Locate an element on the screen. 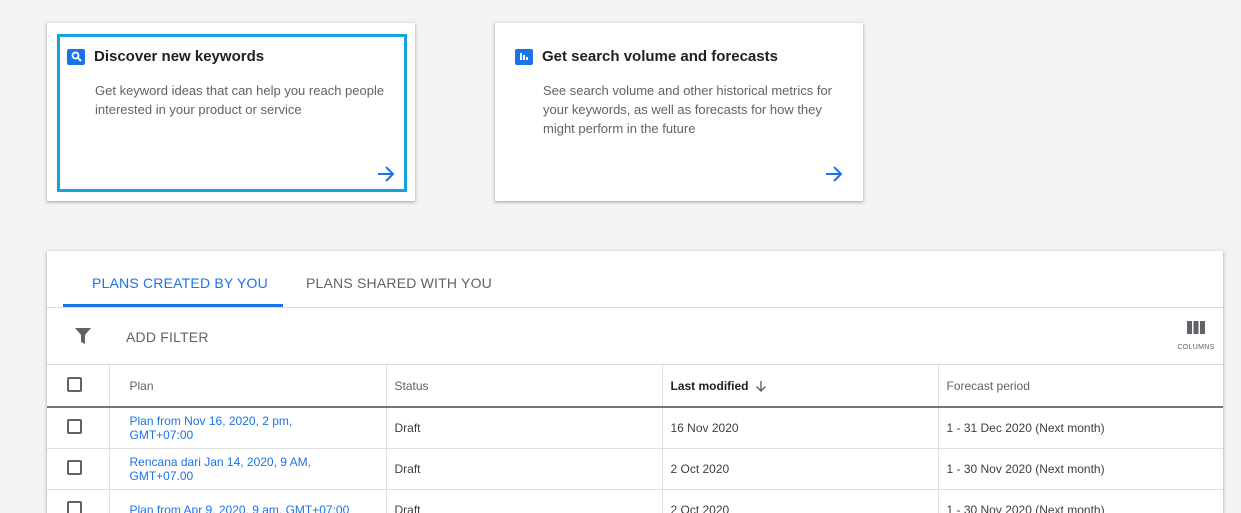  header-plan: Plan is located at coordinates (247, 386).